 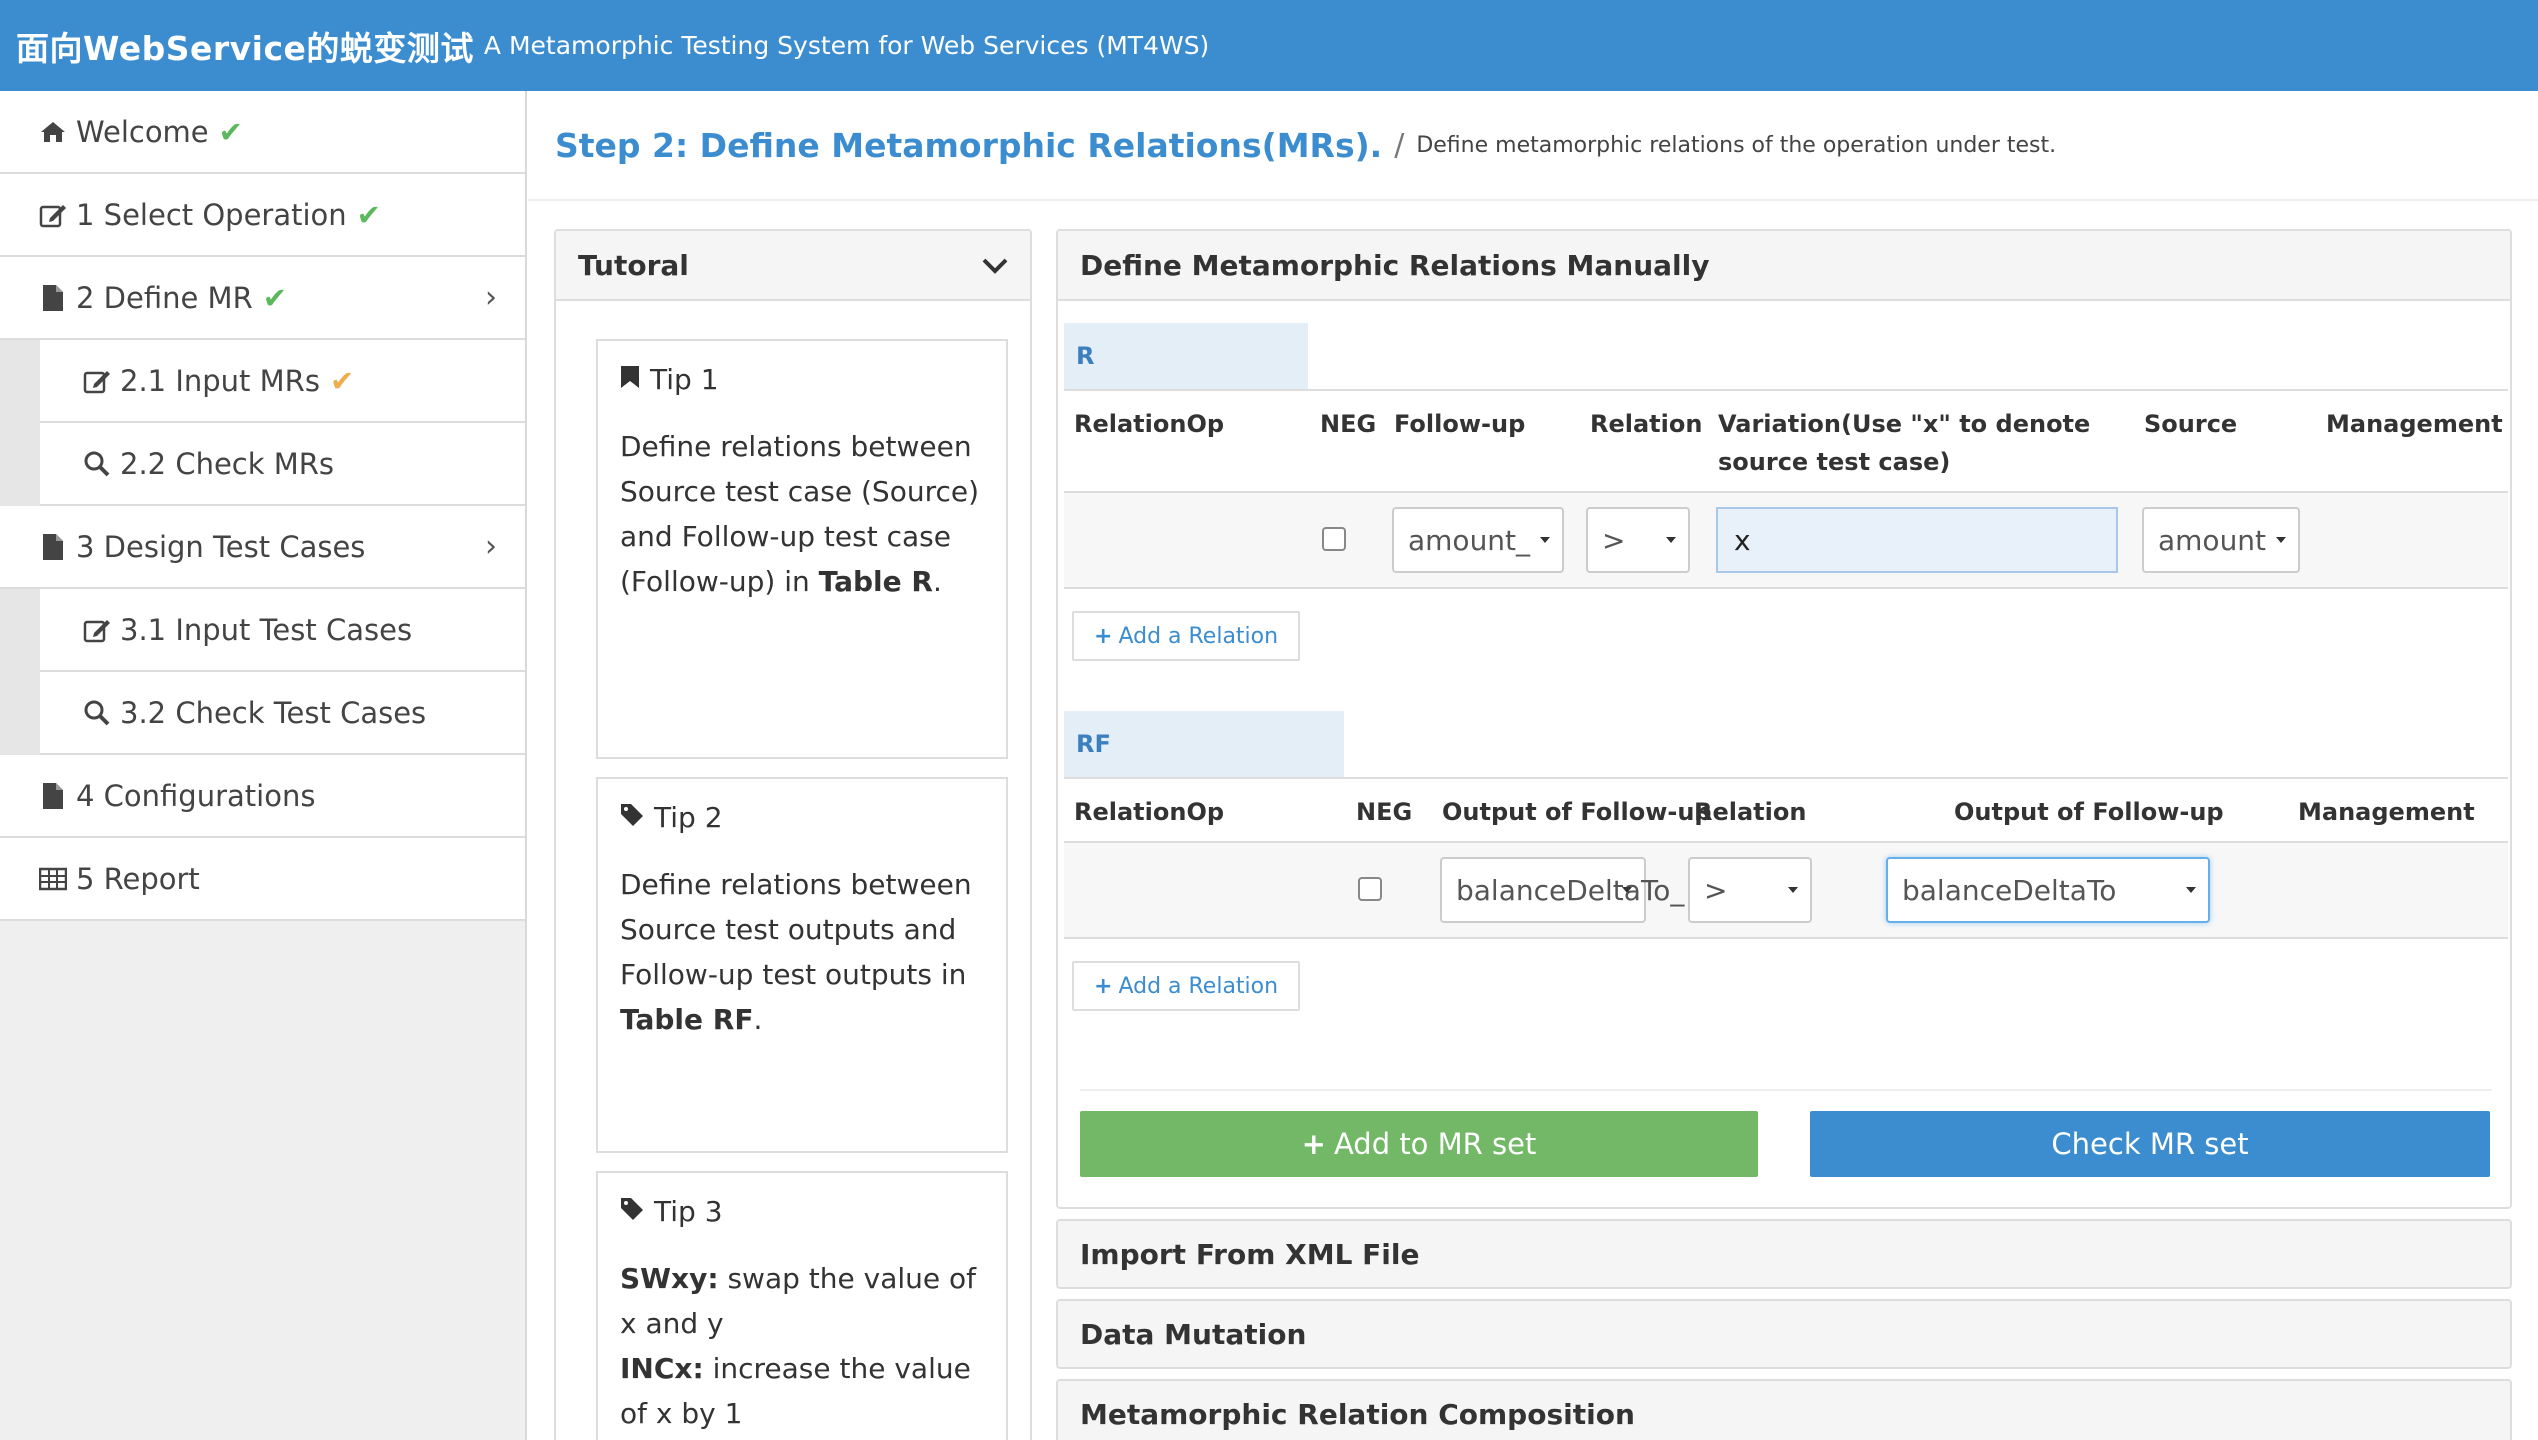 I want to click on sidebar-item-label: 3.2 Check Test Cases, so click(x=273, y=712).